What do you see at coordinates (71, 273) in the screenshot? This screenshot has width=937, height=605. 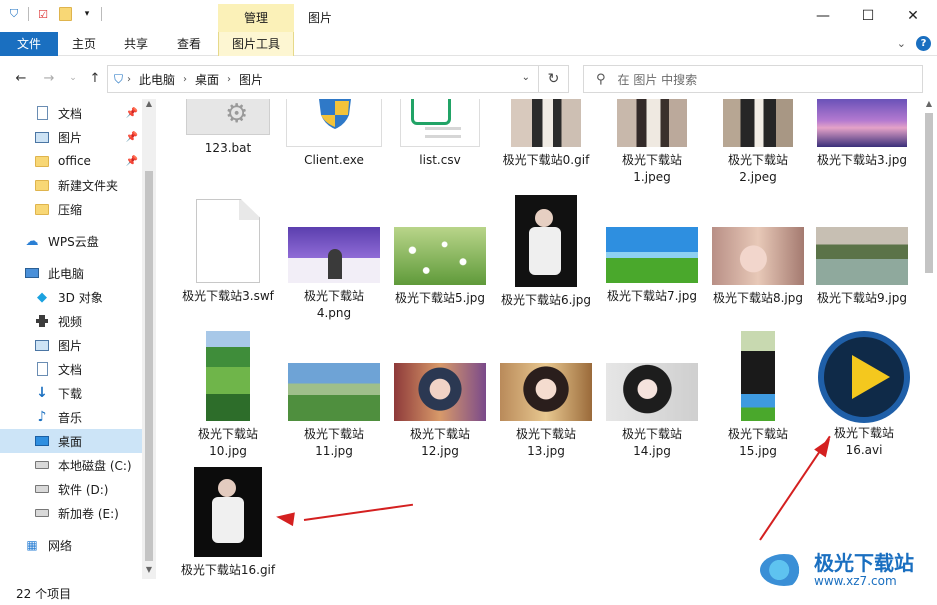 I see `sidebar-item-this-pc: 此电脑` at bounding box center [71, 273].